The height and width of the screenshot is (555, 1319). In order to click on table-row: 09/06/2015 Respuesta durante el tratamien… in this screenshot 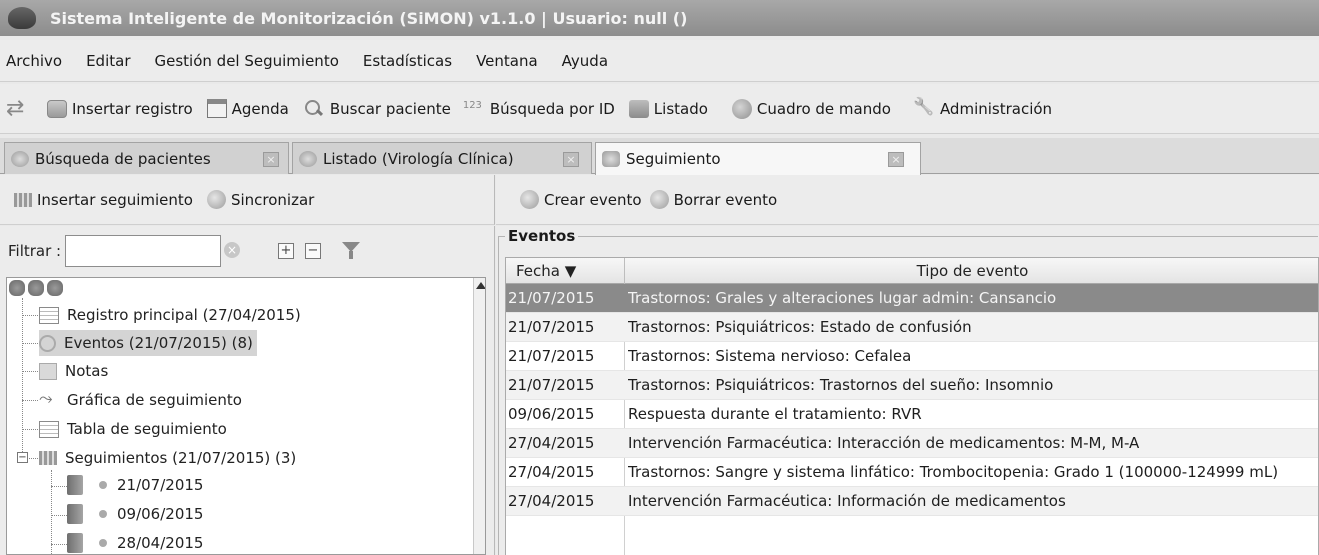, I will do `click(912, 414)`.